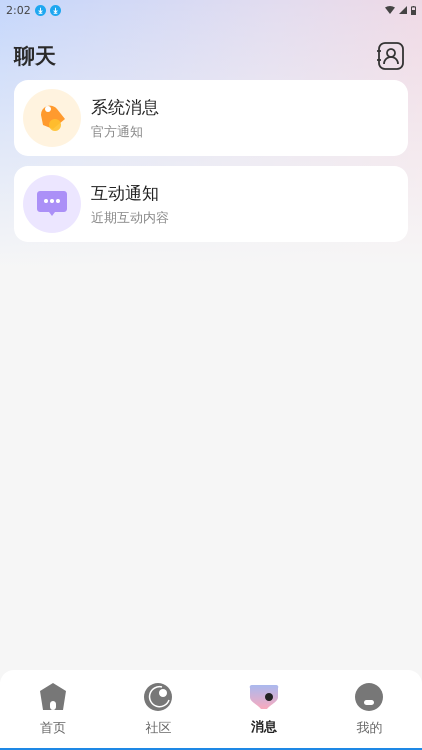  Describe the element at coordinates (125, 193) in the screenshot. I see `conversation-title: 互动通知` at that location.